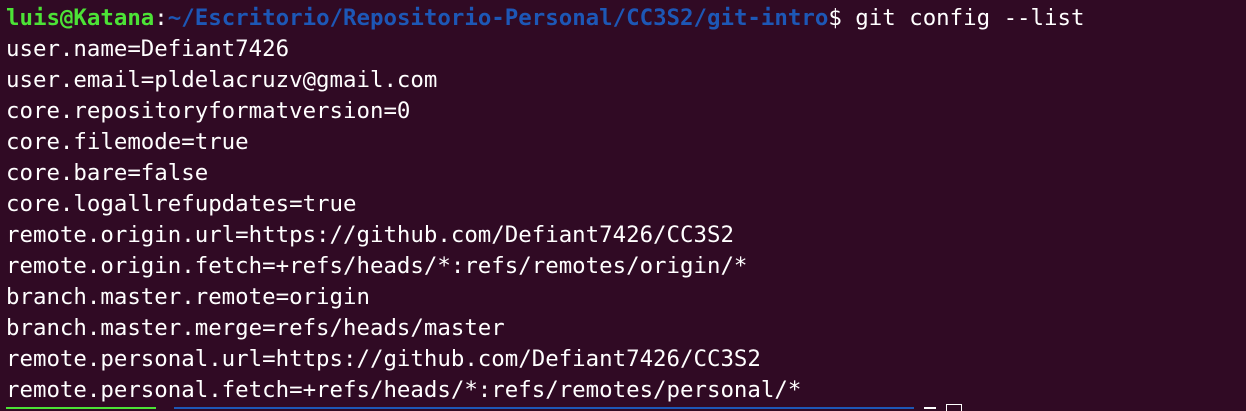 The width and height of the screenshot is (1246, 411). What do you see at coordinates (255, 328) in the screenshot?
I see `output-line: branch.master.merge=refs/heads/master` at bounding box center [255, 328].